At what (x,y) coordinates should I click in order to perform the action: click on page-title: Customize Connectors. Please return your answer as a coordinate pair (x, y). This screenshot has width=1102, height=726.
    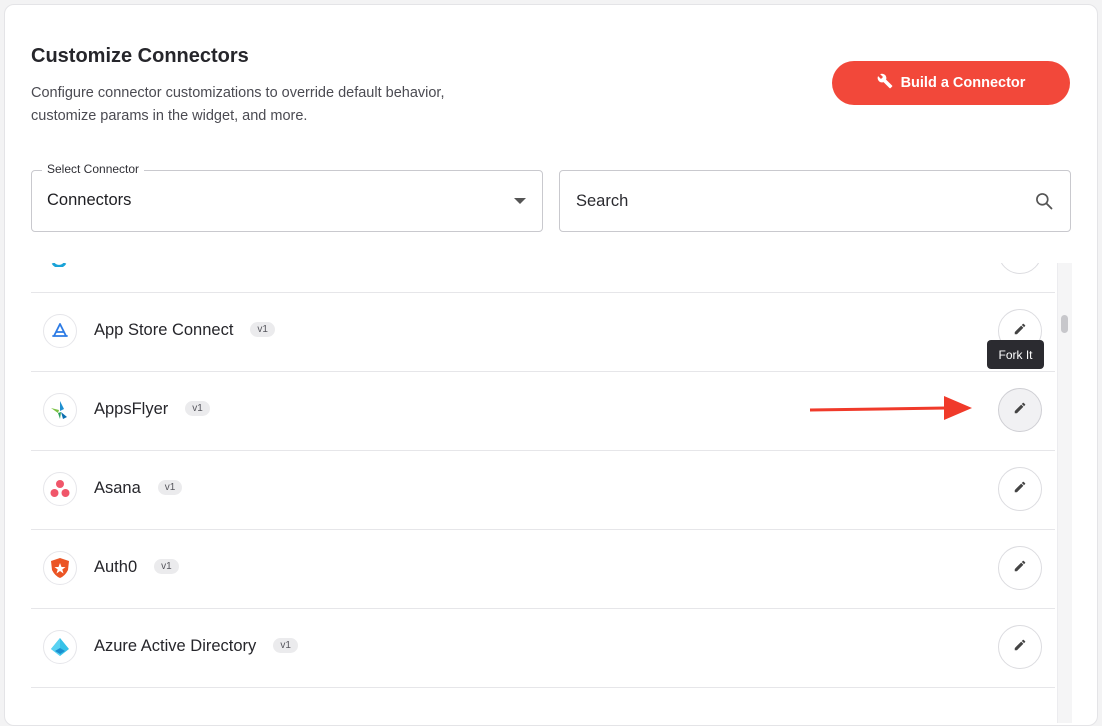
    Looking at the image, I should click on (140, 56).